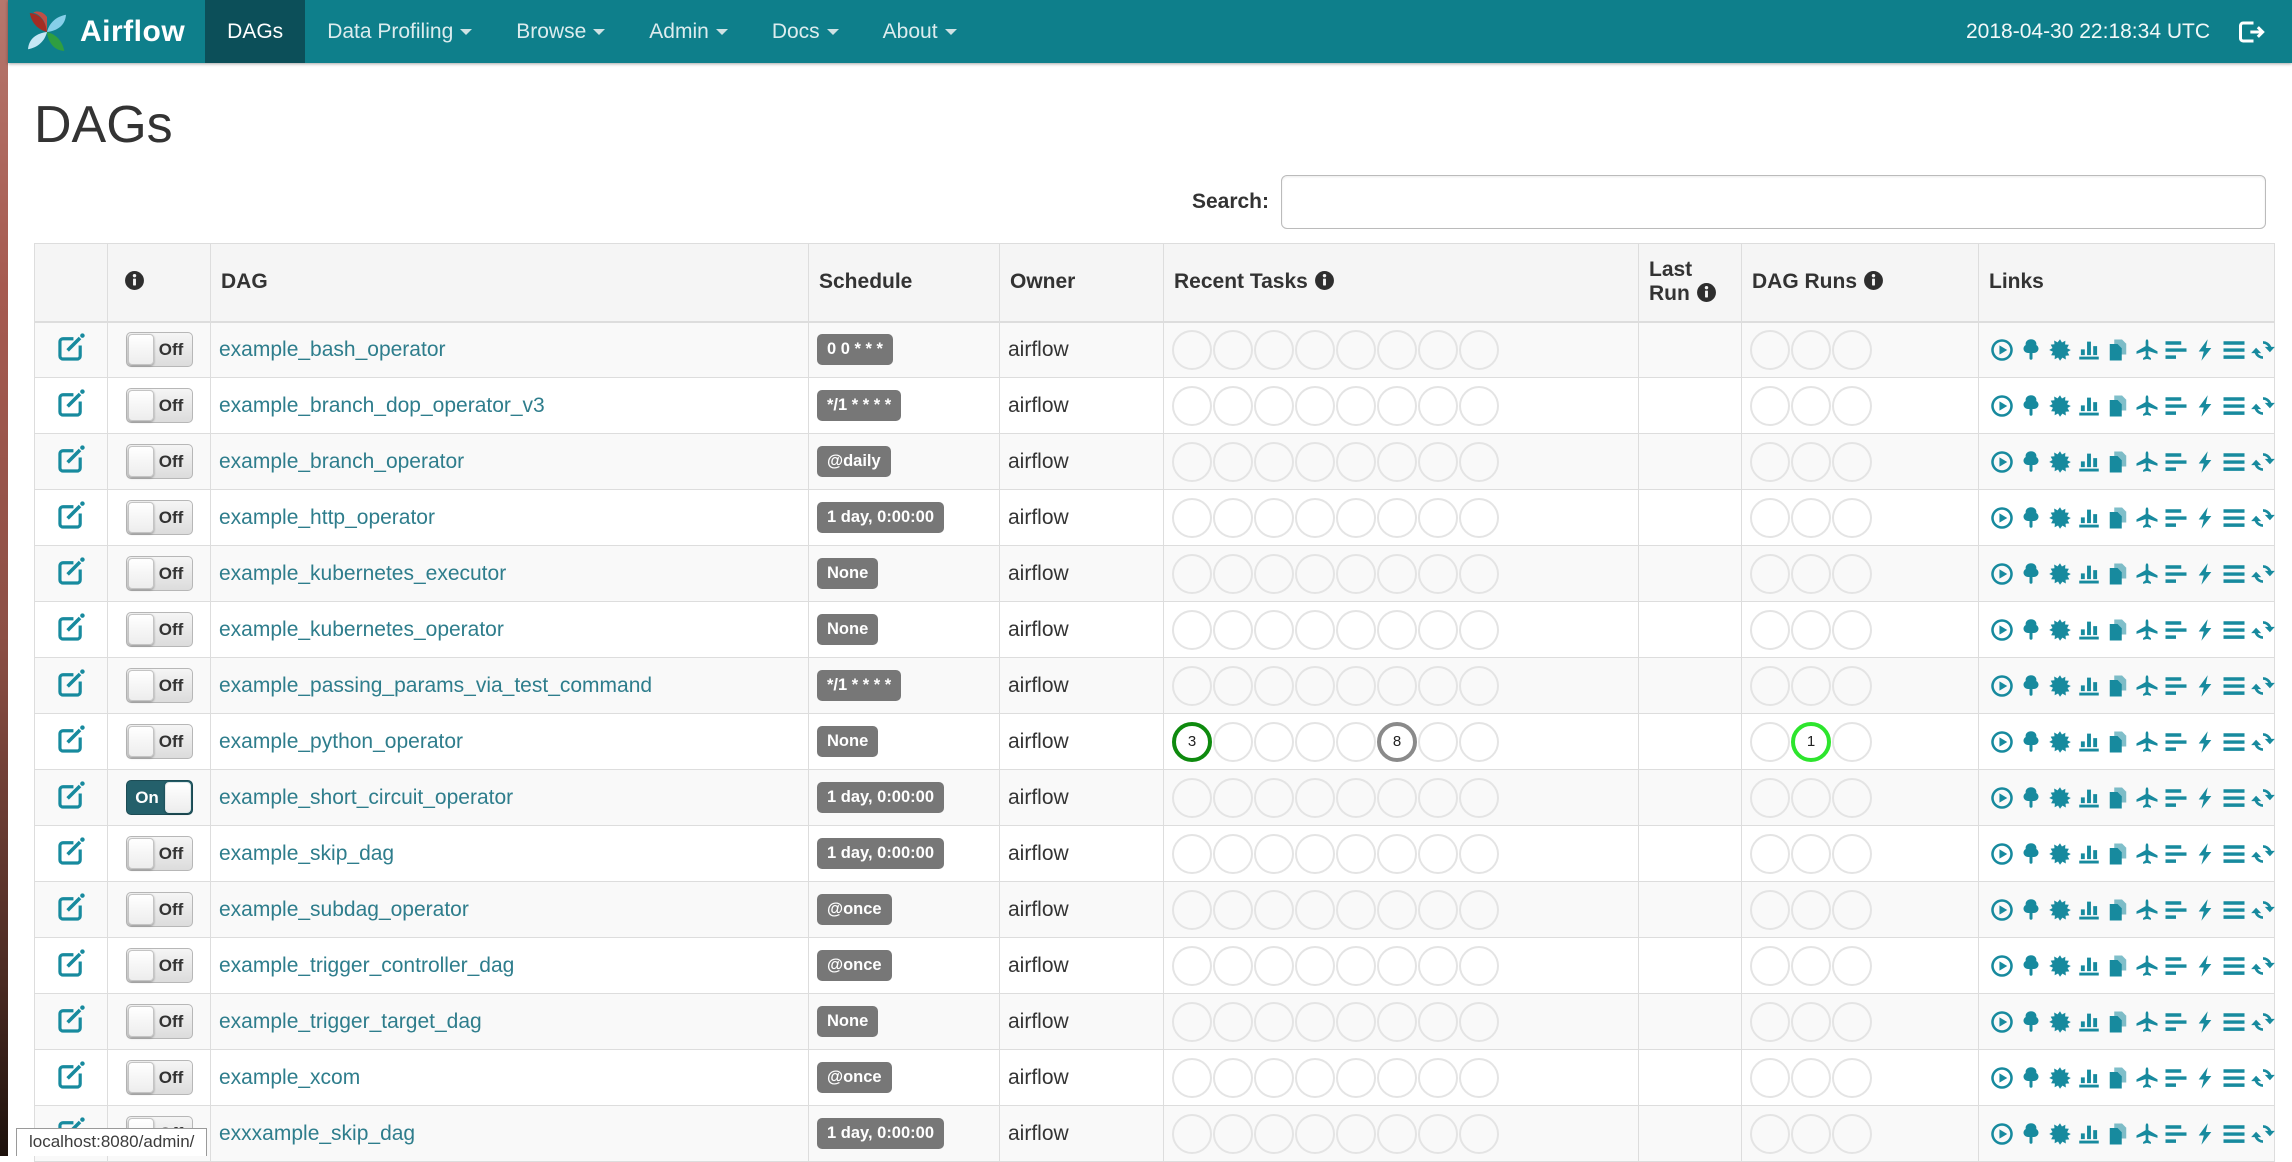 The width and height of the screenshot is (2292, 1162). I want to click on schedule-badge: None, so click(848, 741).